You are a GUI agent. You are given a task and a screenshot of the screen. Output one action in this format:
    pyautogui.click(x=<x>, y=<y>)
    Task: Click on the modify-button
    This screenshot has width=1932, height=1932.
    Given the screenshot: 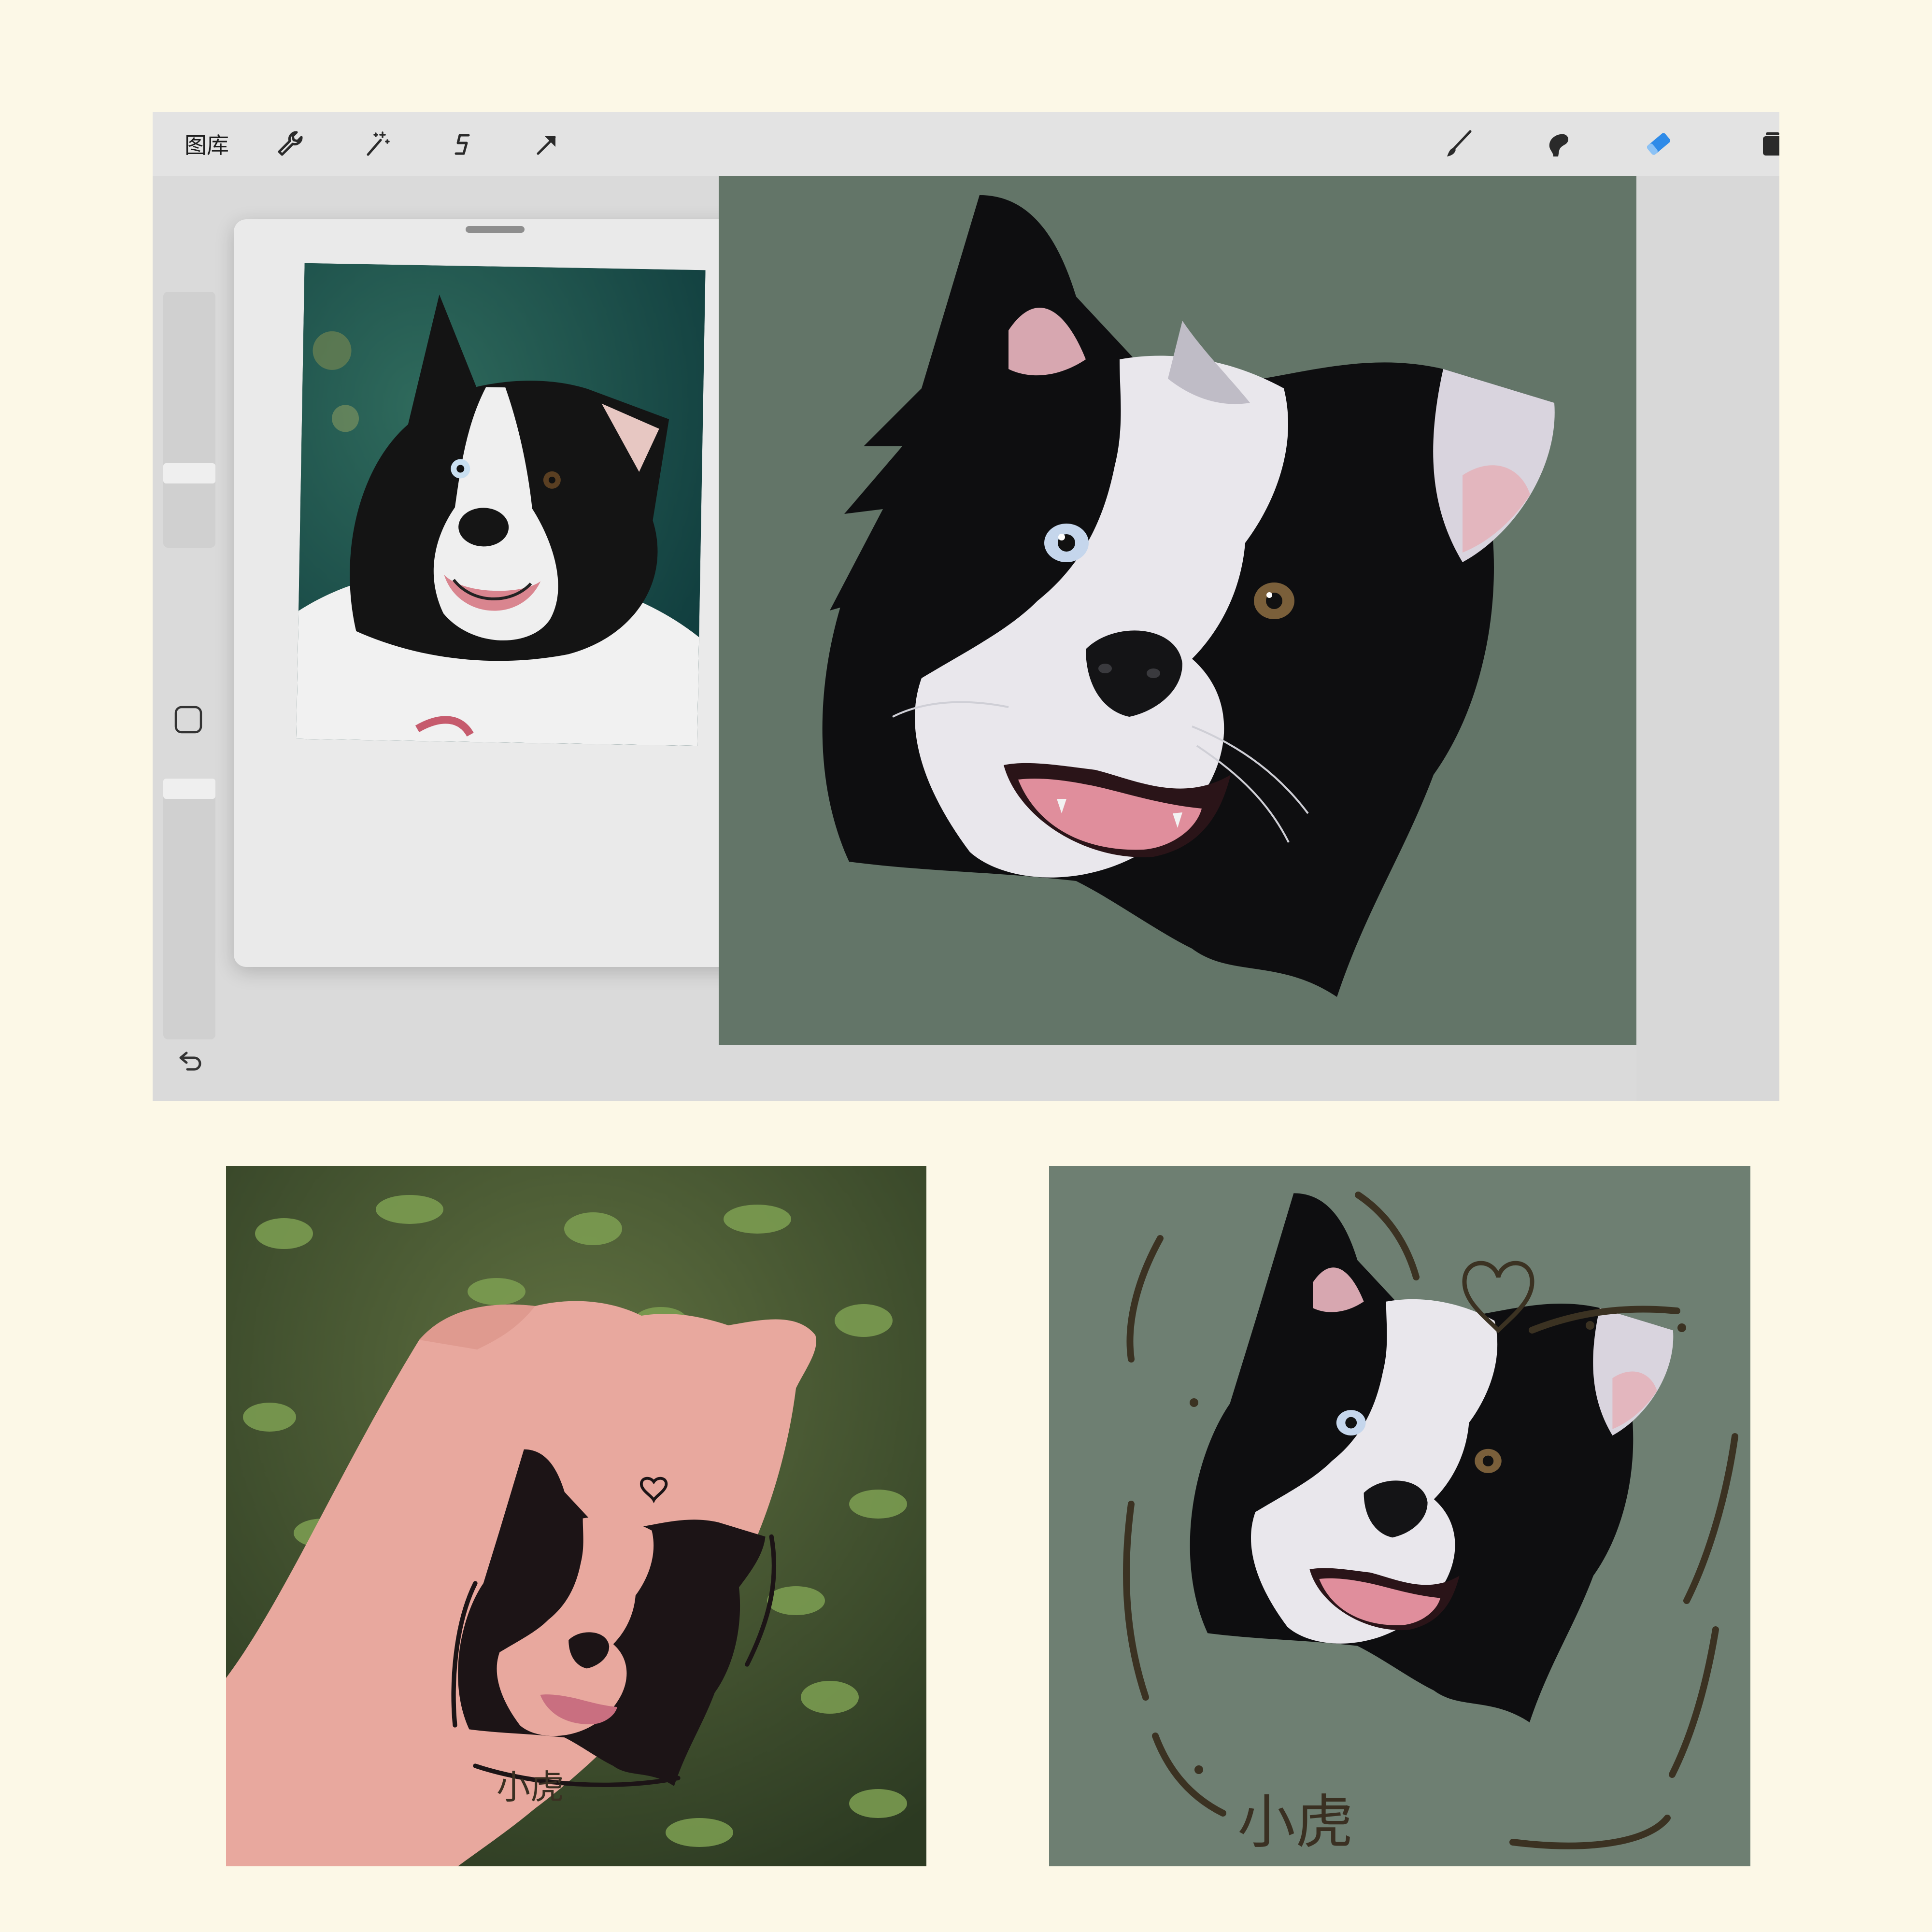 What is the action you would take?
    pyautogui.click(x=188, y=719)
    